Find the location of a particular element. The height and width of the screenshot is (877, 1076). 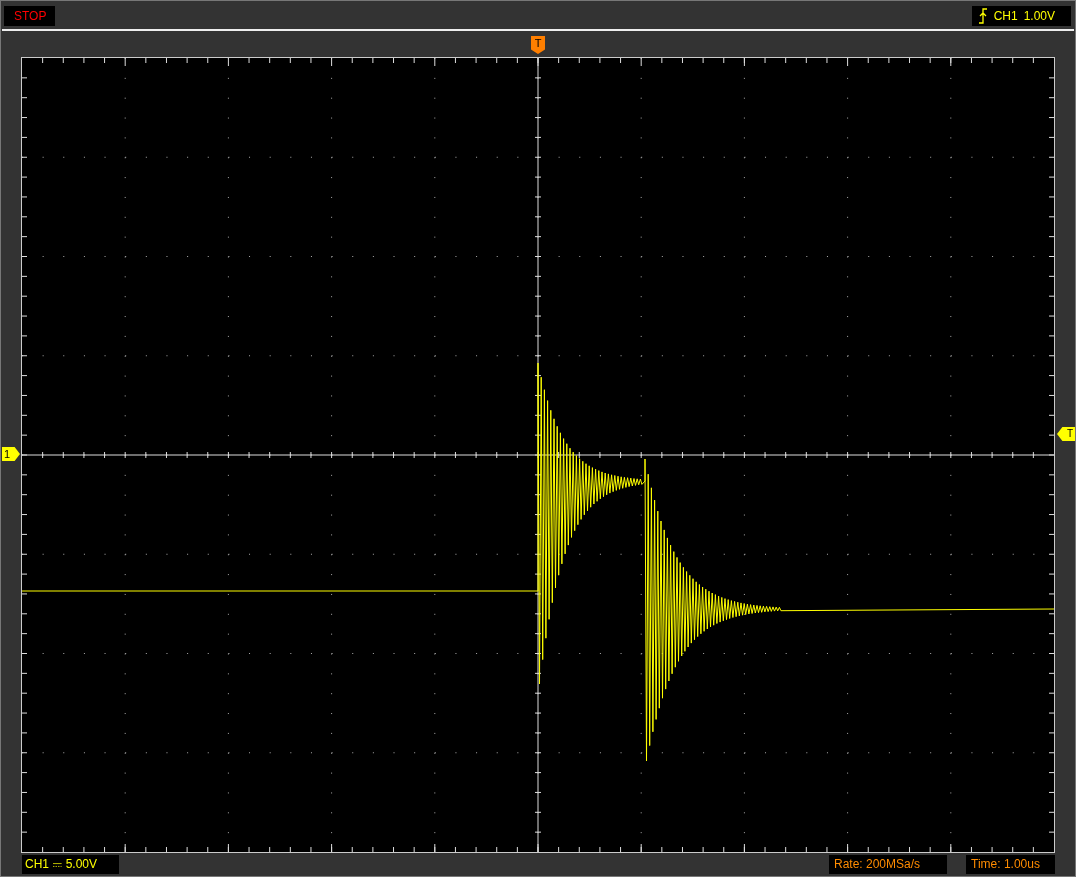

volts-per-division: 5.00V is located at coordinates (81, 864).